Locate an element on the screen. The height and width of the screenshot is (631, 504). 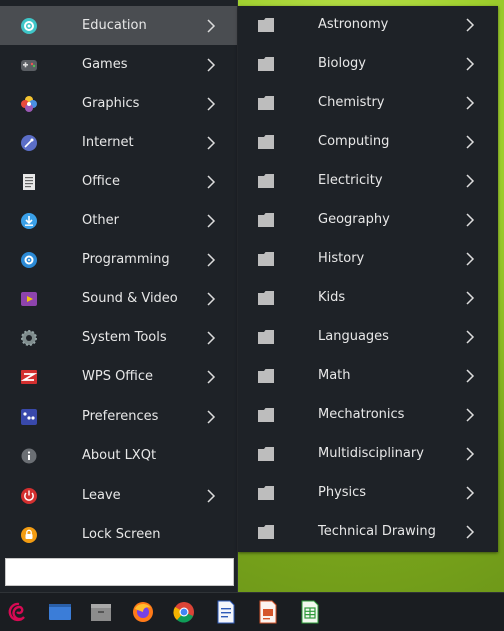
menu-item-preferences: Preferences is located at coordinates (118, 416).